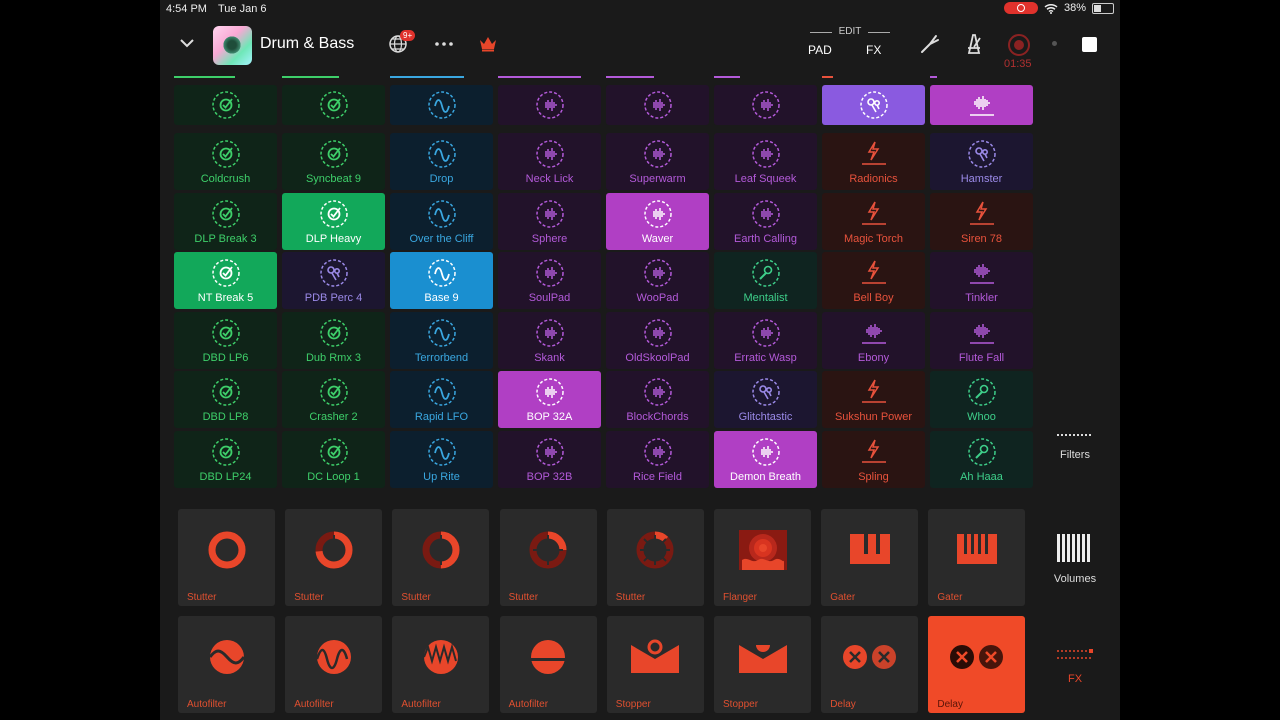  I want to click on loop-cell: DC Loop 1, so click(333, 459).